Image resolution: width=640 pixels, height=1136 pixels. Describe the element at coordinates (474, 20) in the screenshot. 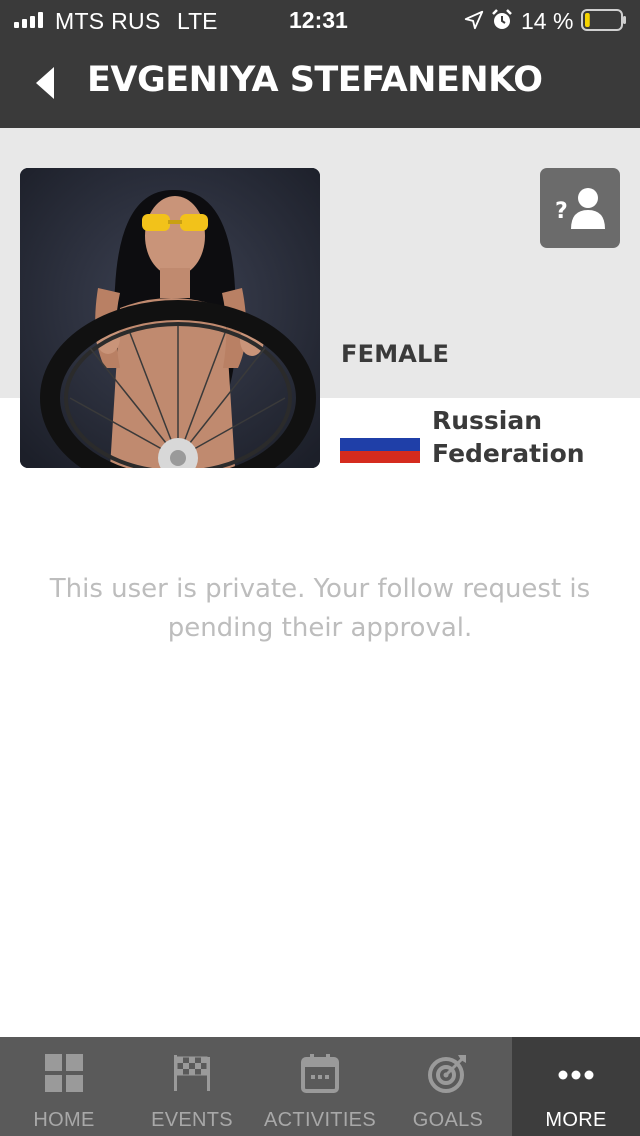

I see `location-arrow-icon` at that location.